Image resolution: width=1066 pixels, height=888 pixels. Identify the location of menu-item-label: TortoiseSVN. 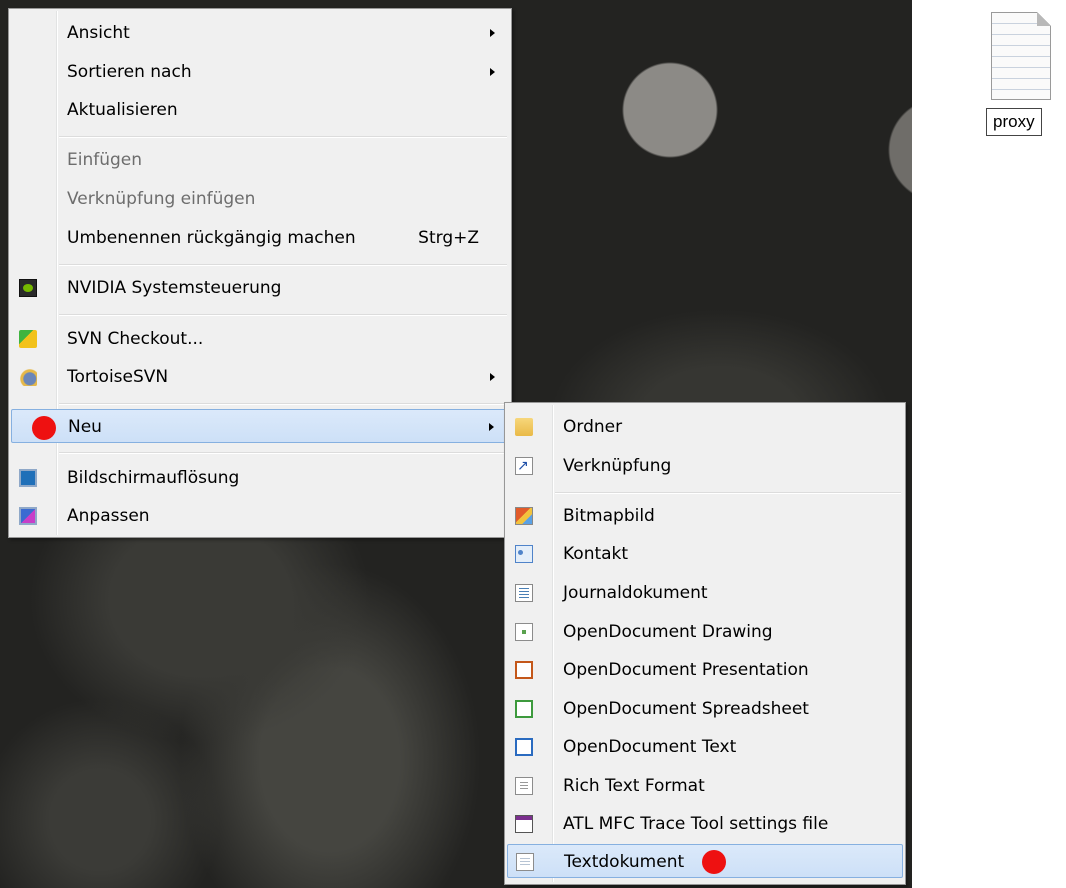
(118, 377).